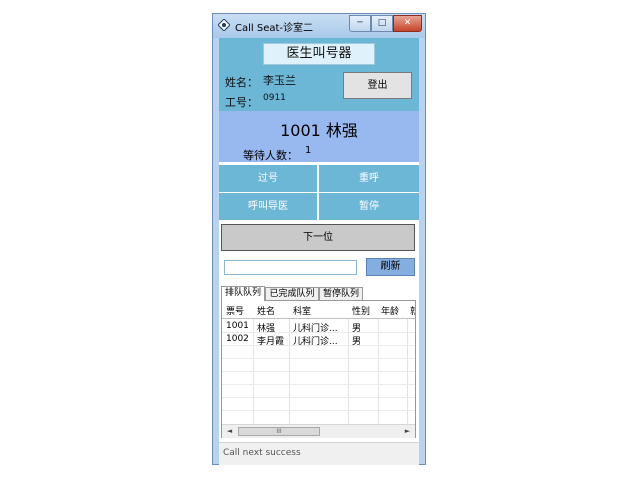 The width and height of the screenshot is (640, 480). I want to click on queue-tabs: 排队队列 已完成队列 暂停队列, so click(319, 293).